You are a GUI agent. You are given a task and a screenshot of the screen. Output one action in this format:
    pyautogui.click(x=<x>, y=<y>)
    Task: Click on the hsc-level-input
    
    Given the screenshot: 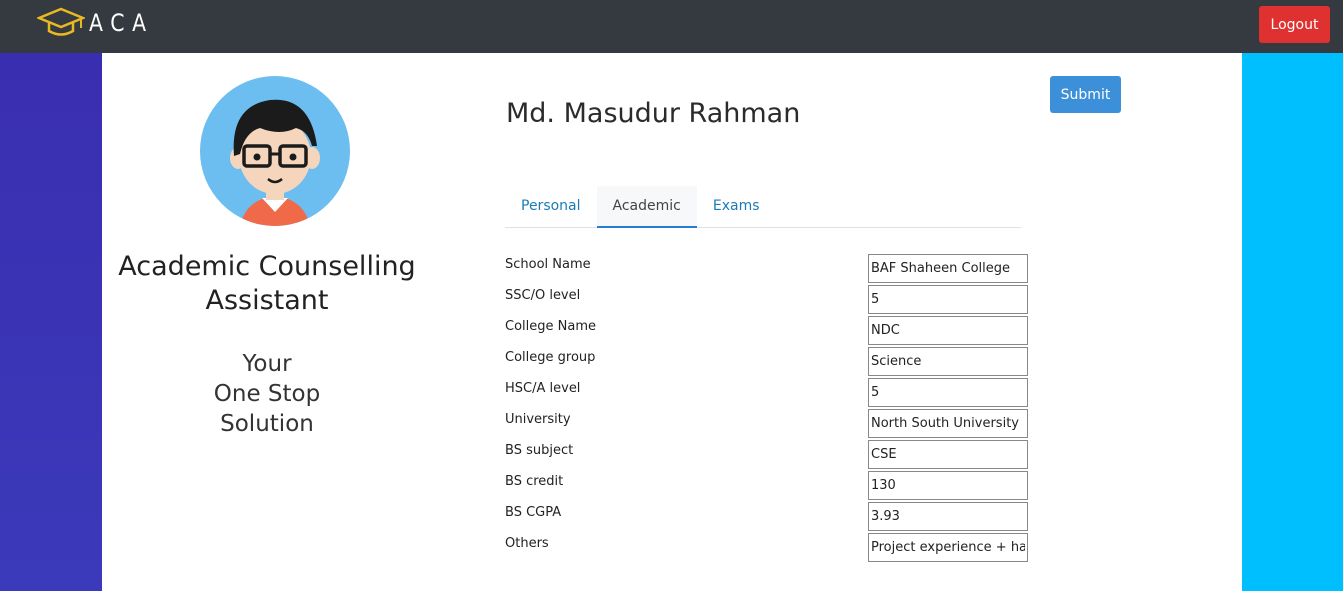 What is the action you would take?
    pyautogui.click(x=948, y=392)
    